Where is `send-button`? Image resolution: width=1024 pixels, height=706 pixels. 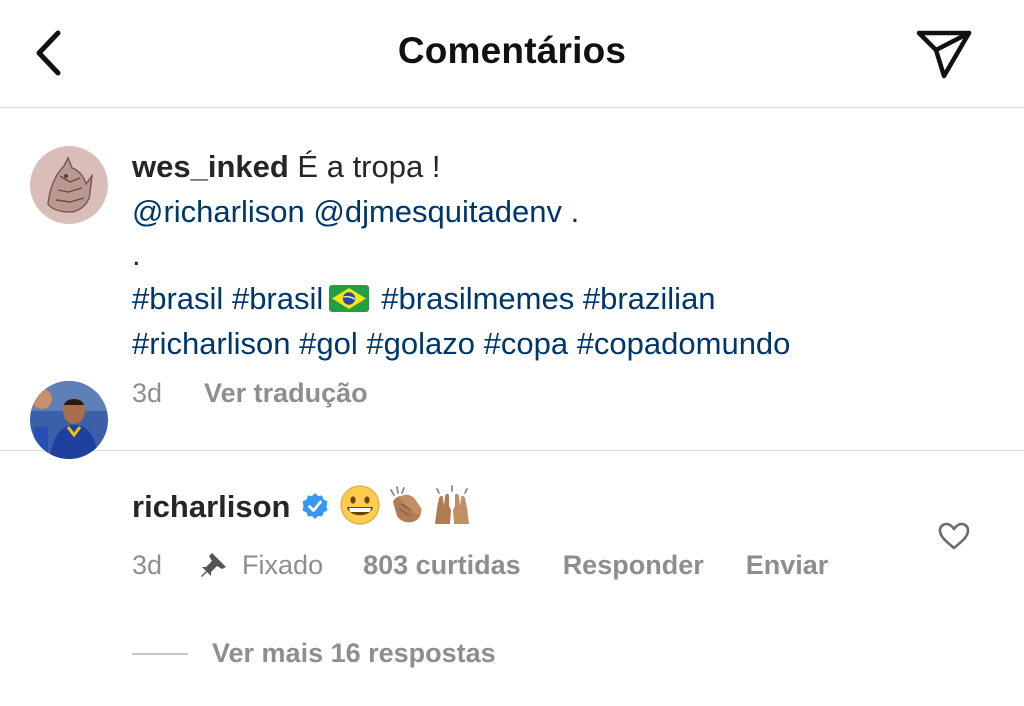
send-button is located at coordinates (944, 54).